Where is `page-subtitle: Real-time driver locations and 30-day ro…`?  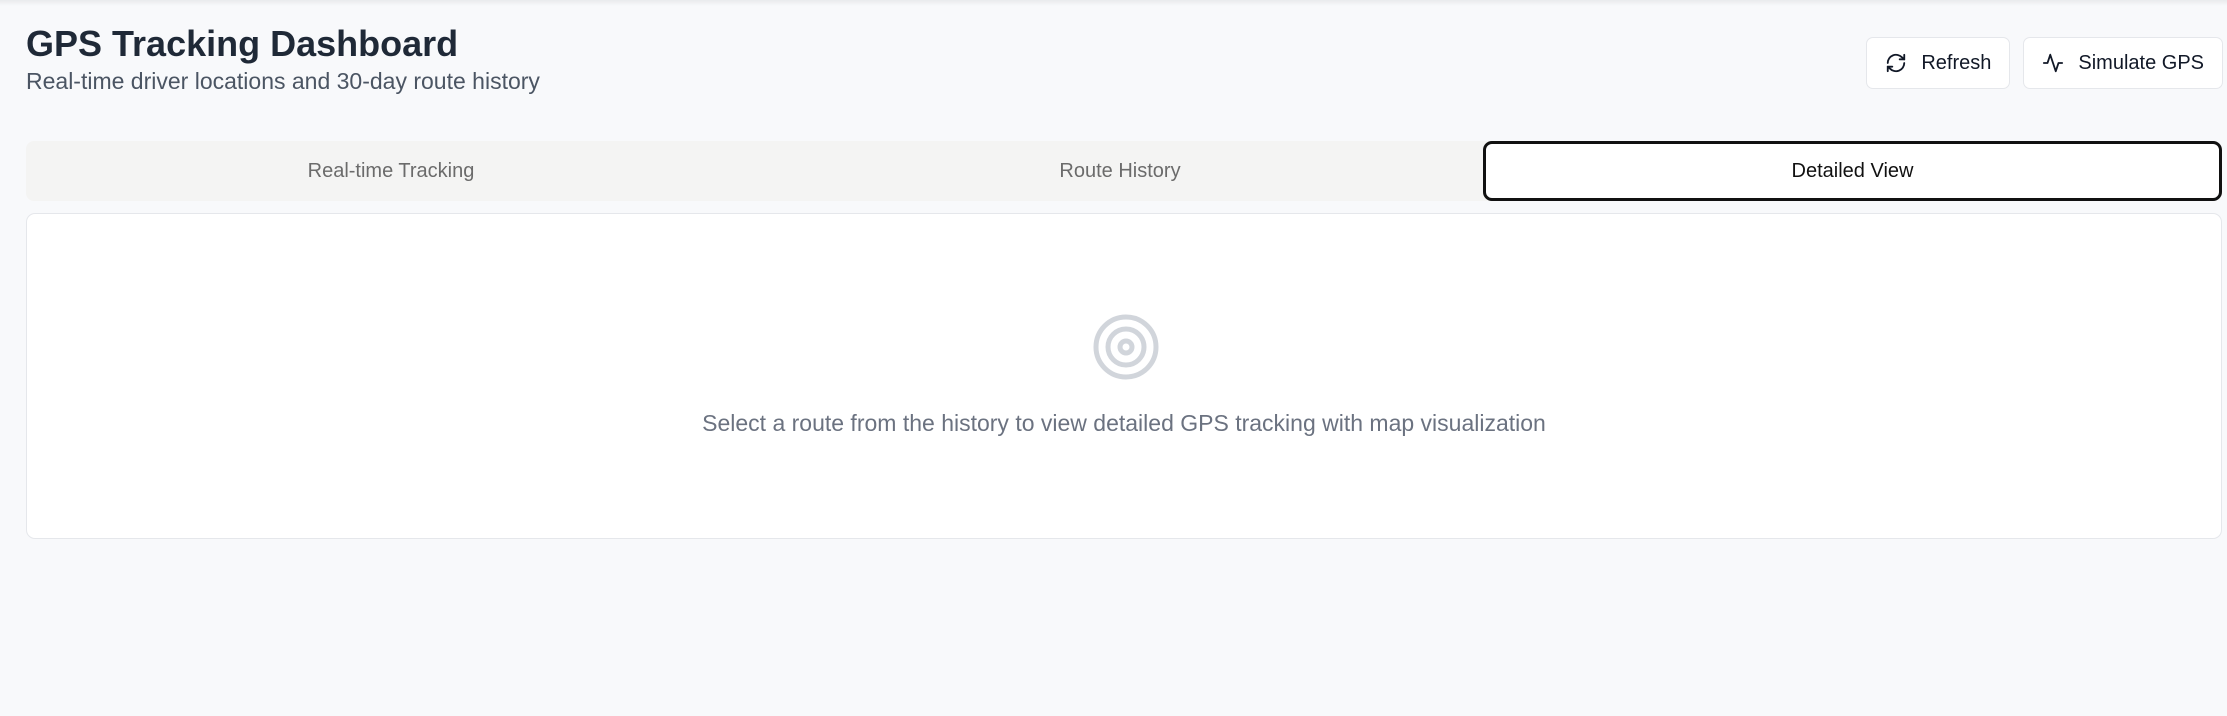
page-subtitle: Real-time driver locations and 30-day ro… is located at coordinates (283, 81).